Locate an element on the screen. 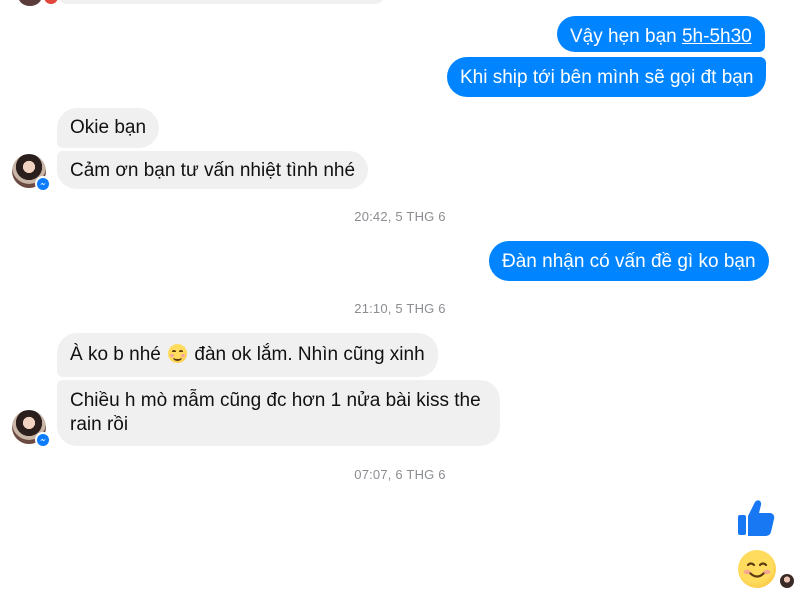 This screenshot has width=800, height=598. message-text: đàn ok lắm. Nhìn cũng xinh is located at coordinates (307, 354).